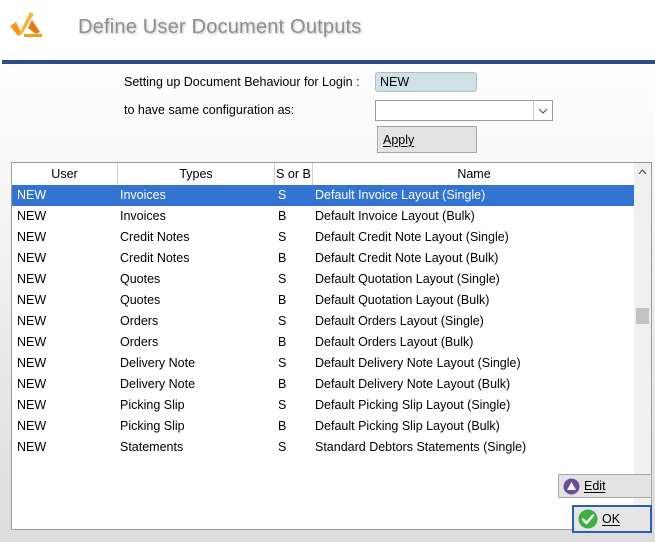  Describe the element at coordinates (407, 279) in the screenshot. I see `cell-name: Default Quotation Layout (Single)` at that location.